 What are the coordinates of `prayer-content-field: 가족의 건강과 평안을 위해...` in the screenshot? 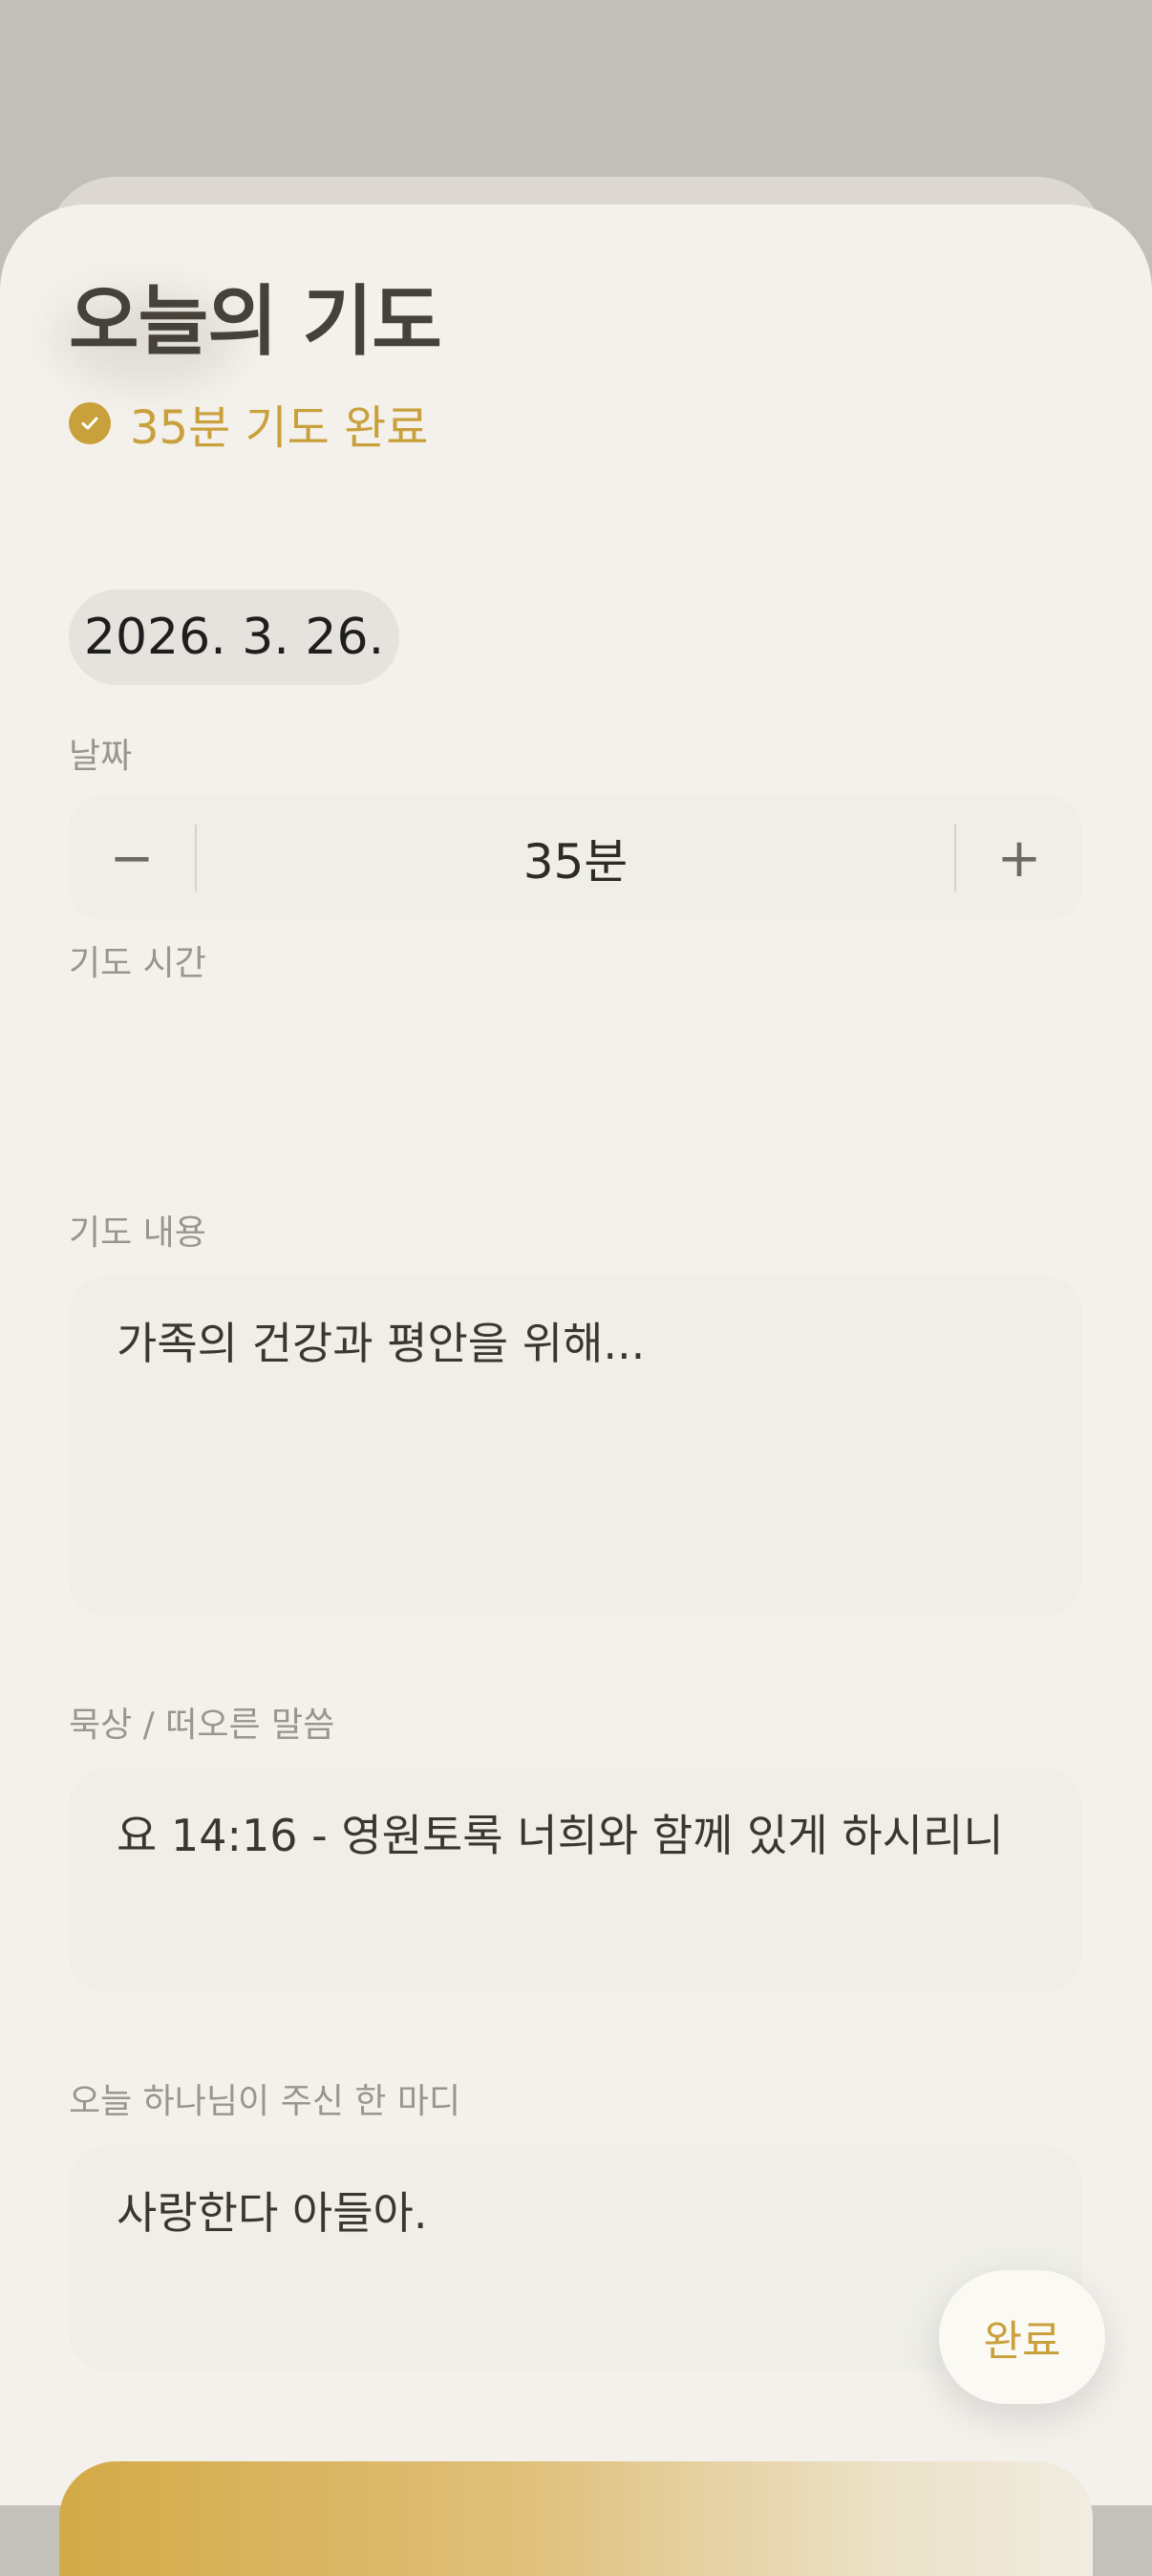 It's located at (575, 1446).